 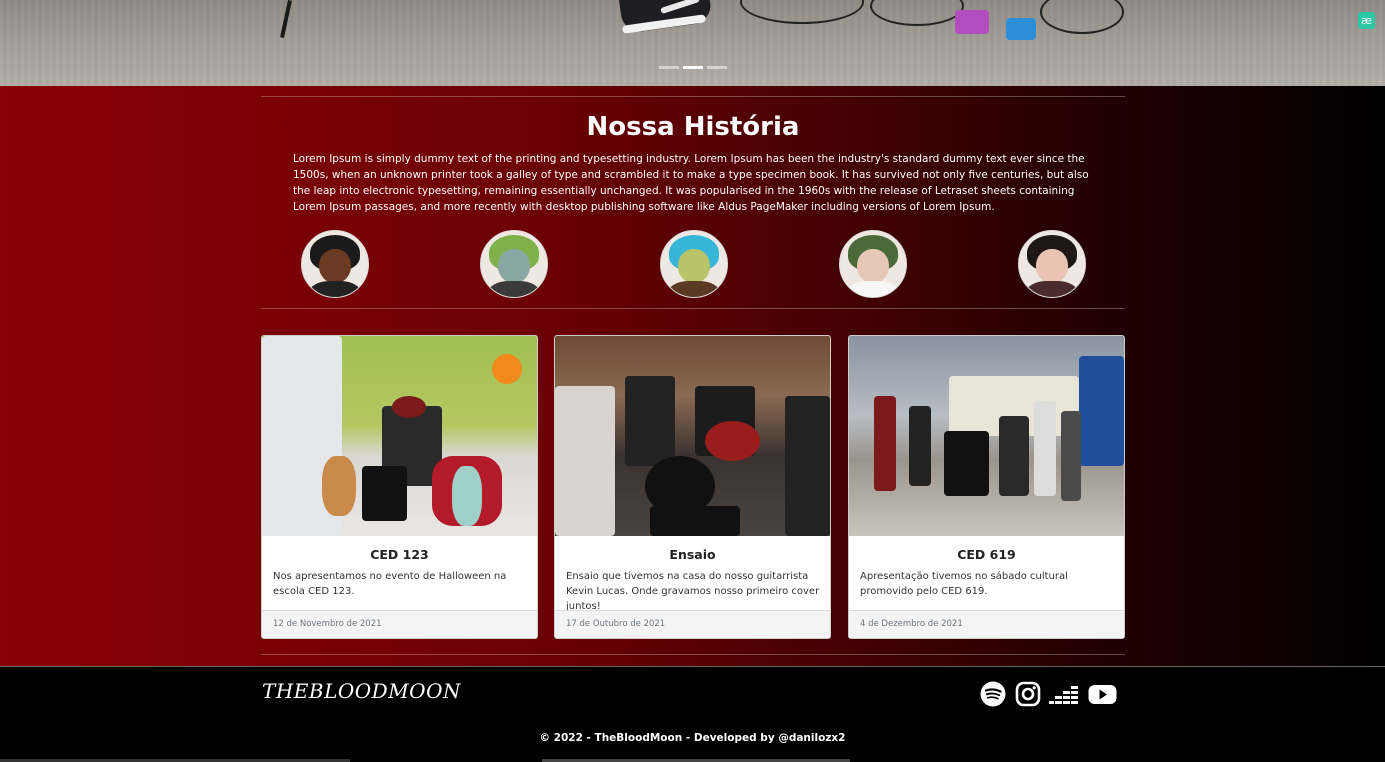 What do you see at coordinates (692, 624) in the screenshot?
I see `card-footer: 17 de Outubro de 2021` at bounding box center [692, 624].